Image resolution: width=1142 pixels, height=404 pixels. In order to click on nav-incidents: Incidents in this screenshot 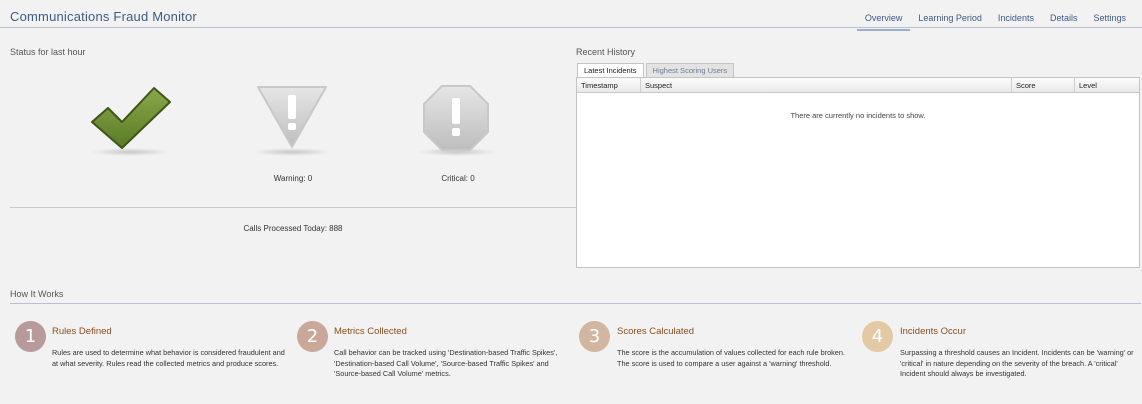, I will do `click(1016, 20)`.